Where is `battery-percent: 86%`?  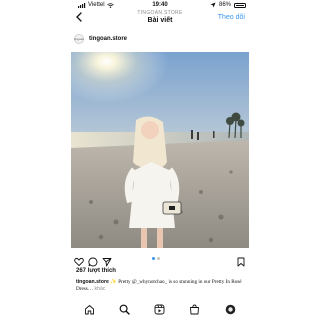
battery-percent: 86% is located at coordinates (224, 5).